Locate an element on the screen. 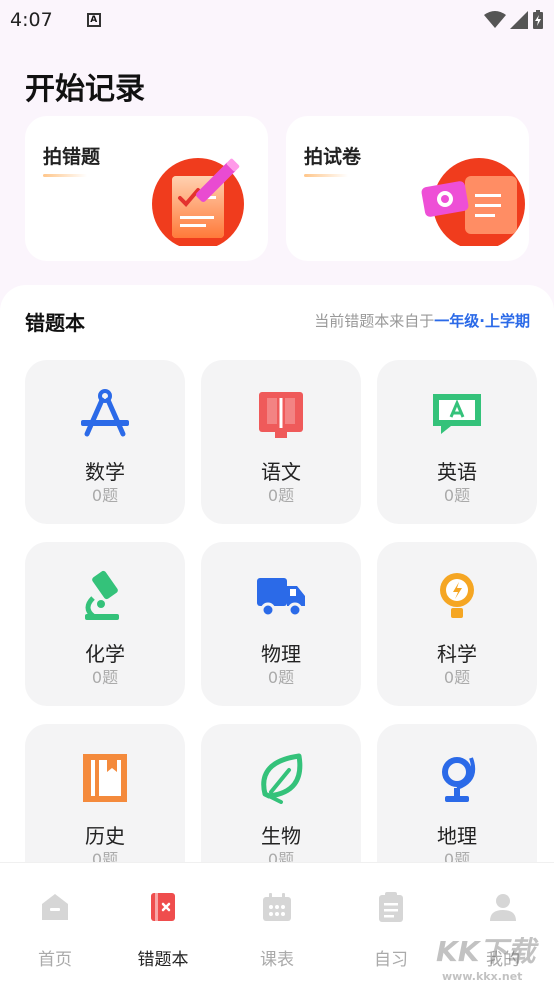  tab-label: 首页 is located at coordinates (55, 960).